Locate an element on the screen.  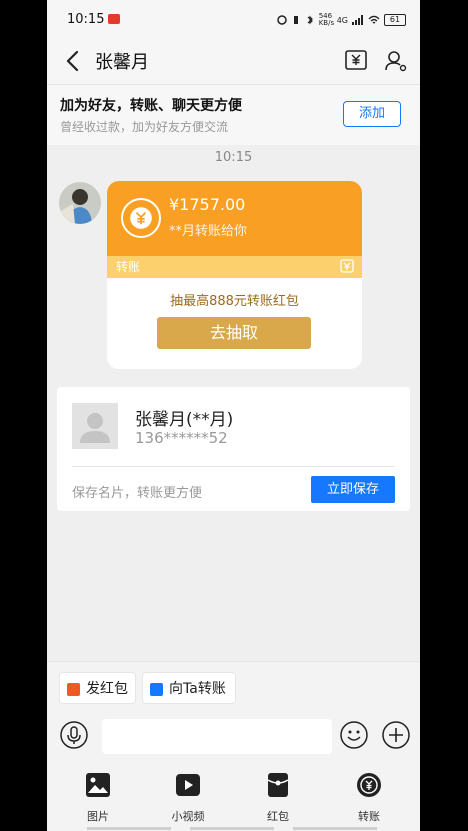
draw-button: 去抽取 is located at coordinates (234, 333).